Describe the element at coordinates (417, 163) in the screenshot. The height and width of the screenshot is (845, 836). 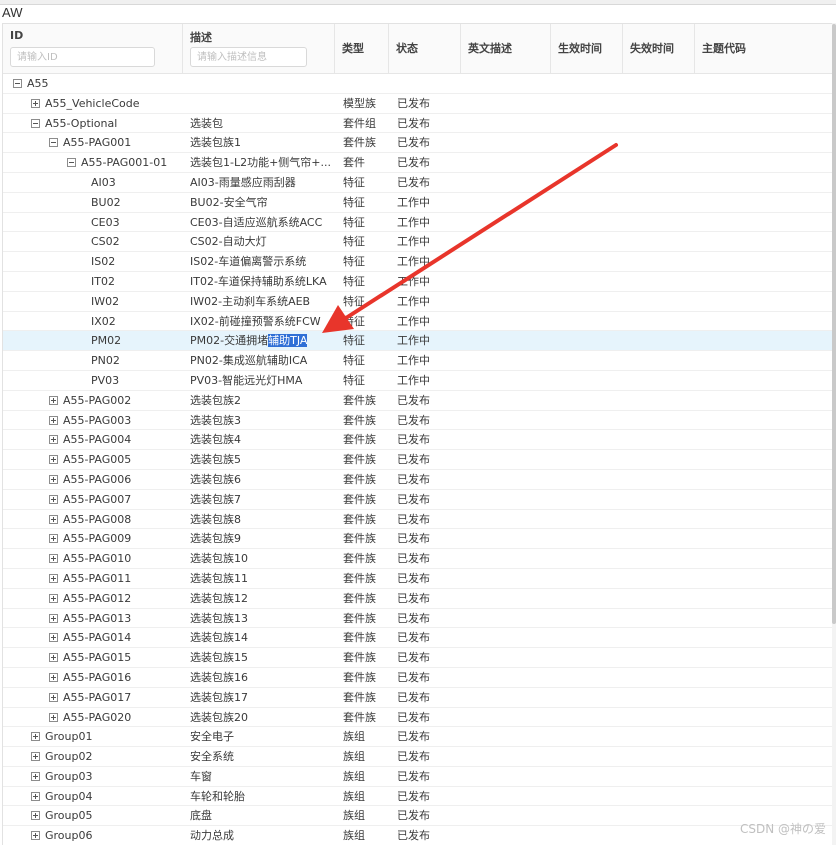
I see `tree-row: A55-PAG001-01 选装包1-L2功能+侧气帘+... 套件 已发布` at that location.